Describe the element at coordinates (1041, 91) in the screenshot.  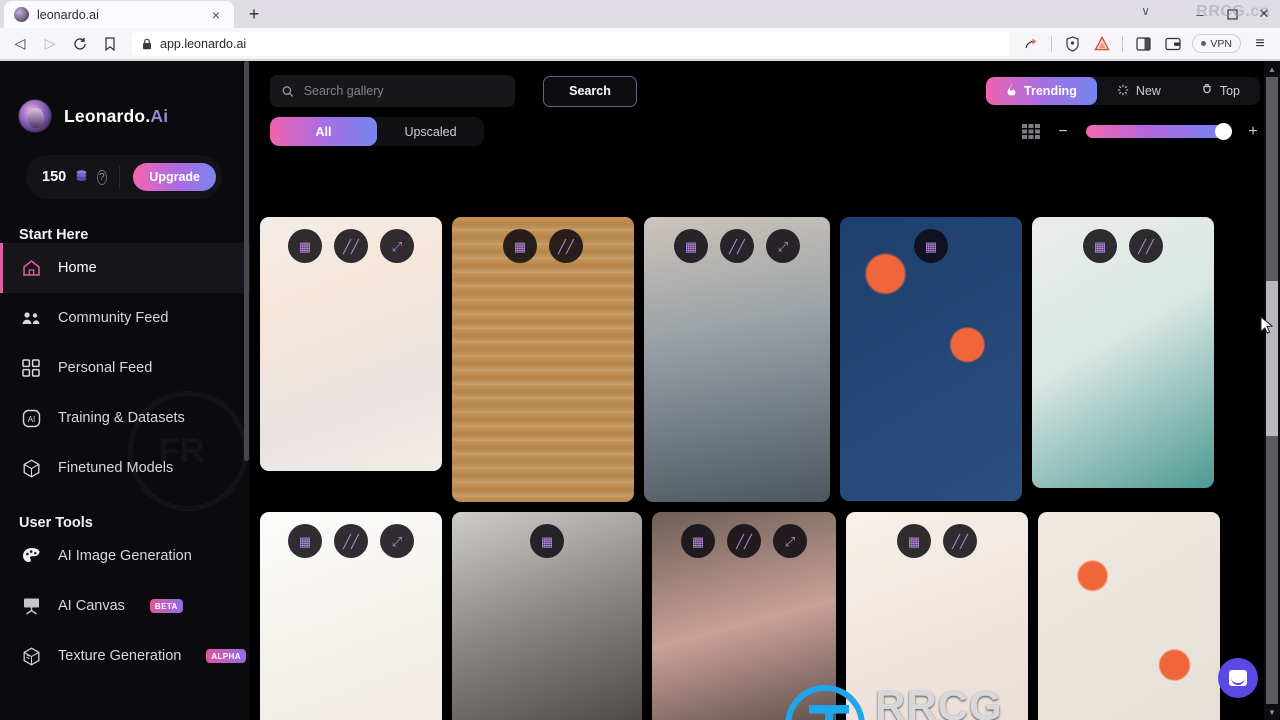
I see `tab-trending: Trending` at that location.